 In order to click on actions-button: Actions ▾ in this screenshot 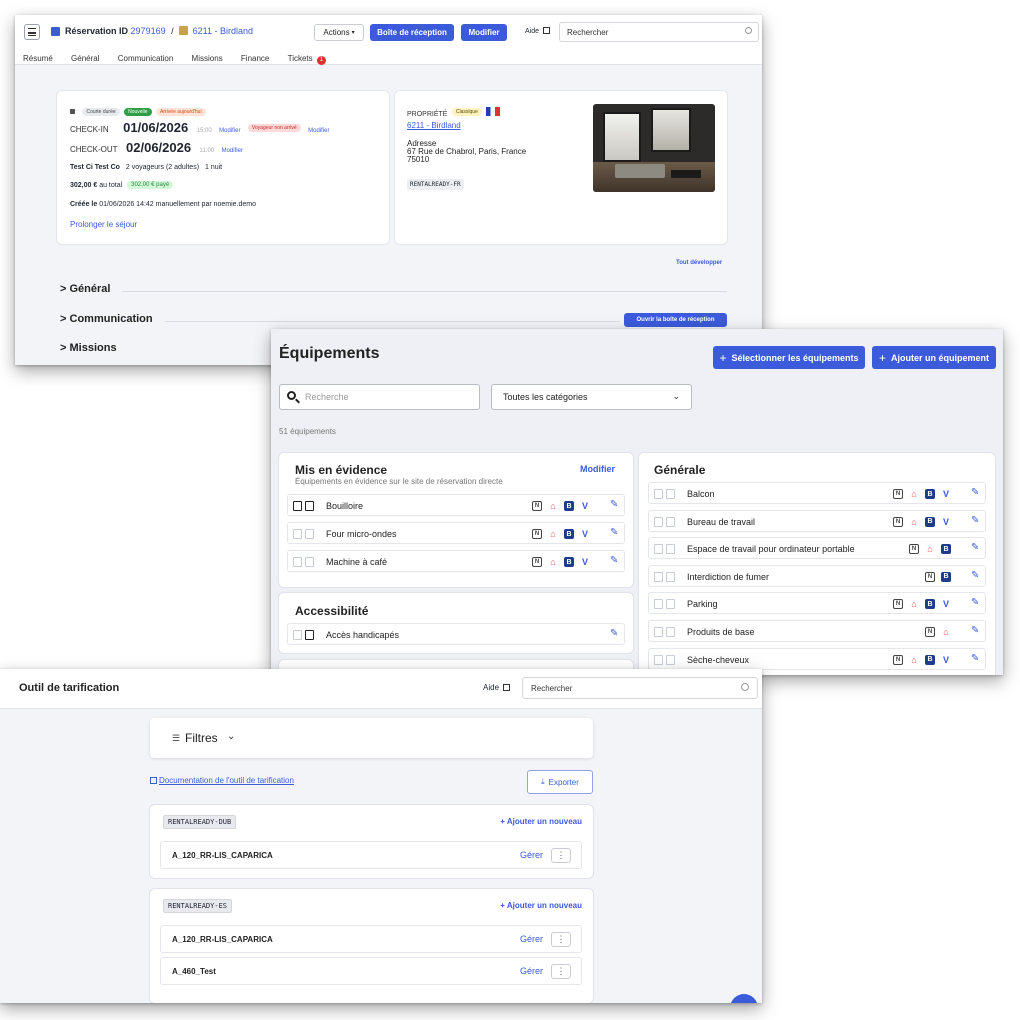, I will do `click(339, 32)`.